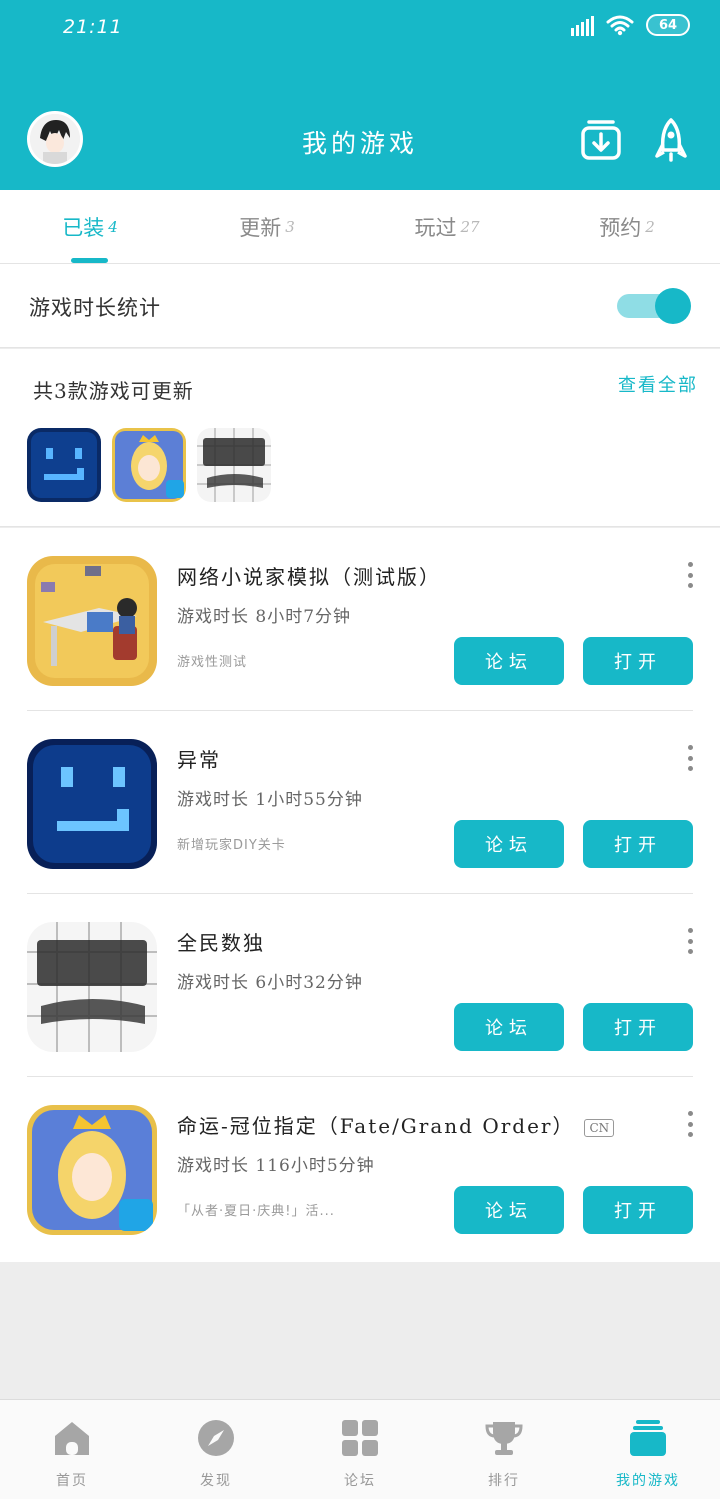  What do you see at coordinates (648, 1481) in the screenshot?
I see `nav-label: 我的游戏` at bounding box center [648, 1481].